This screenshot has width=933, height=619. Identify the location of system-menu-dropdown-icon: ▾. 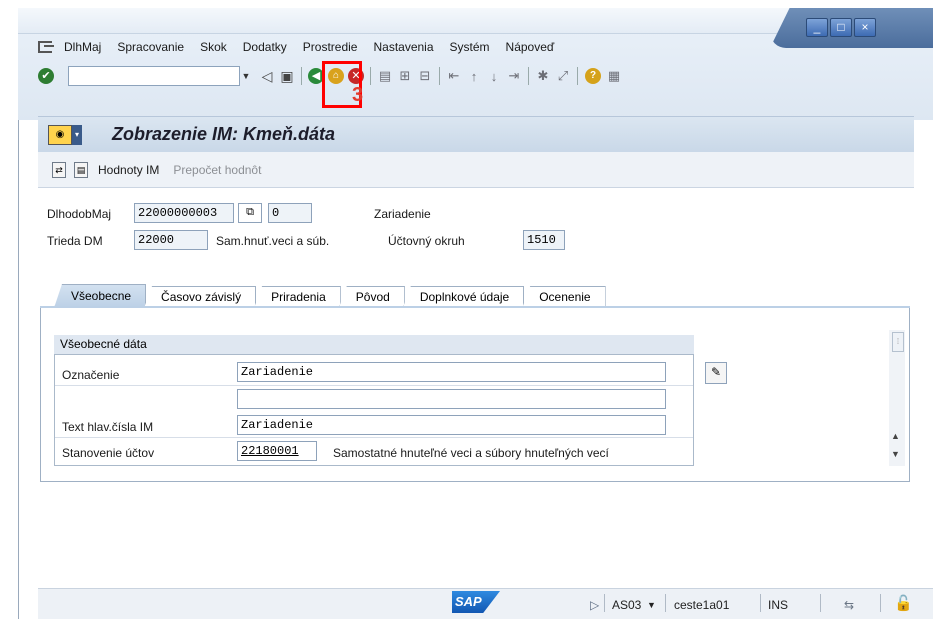
(77, 134).